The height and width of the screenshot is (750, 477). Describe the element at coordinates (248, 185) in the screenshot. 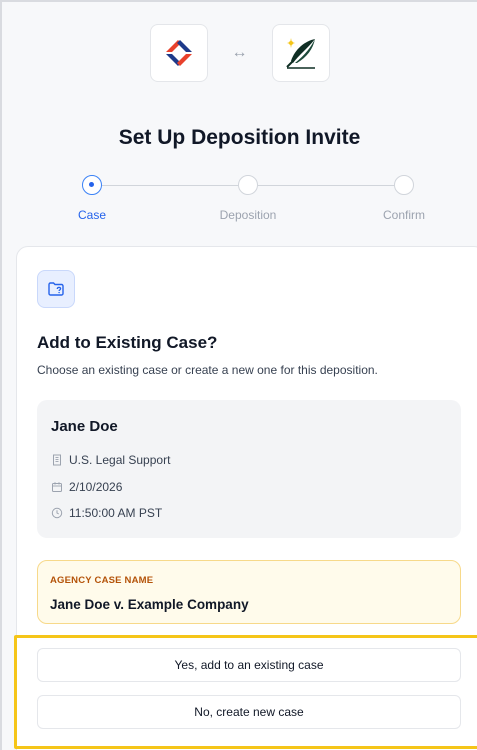

I see `step-deposition-indicator` at that location.